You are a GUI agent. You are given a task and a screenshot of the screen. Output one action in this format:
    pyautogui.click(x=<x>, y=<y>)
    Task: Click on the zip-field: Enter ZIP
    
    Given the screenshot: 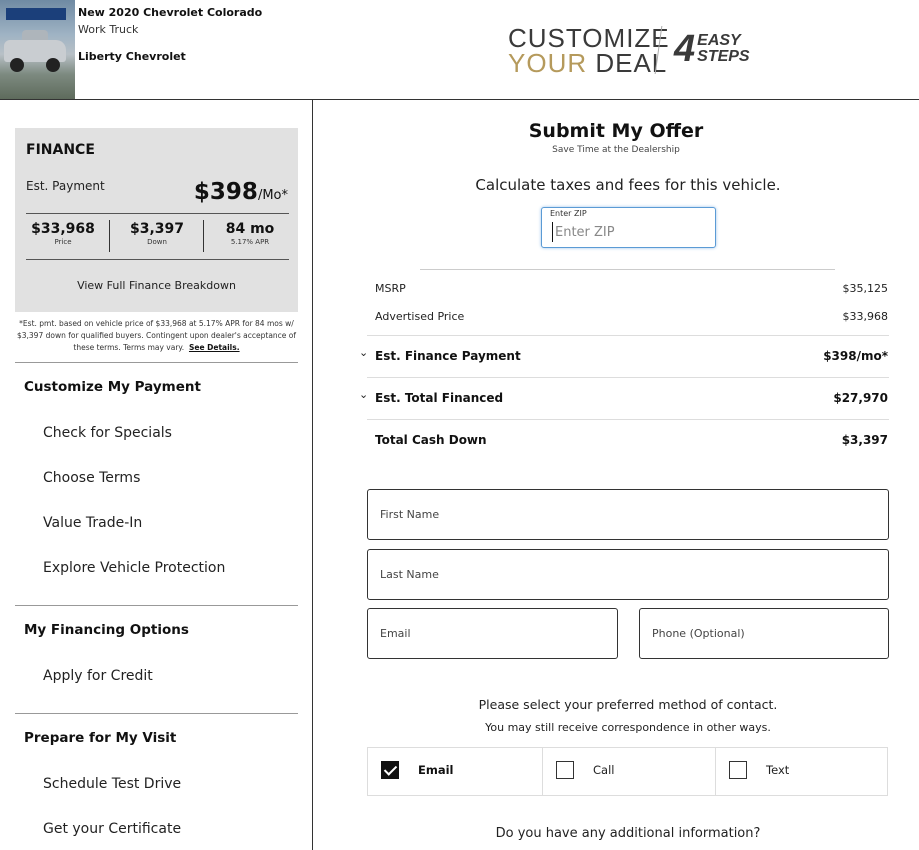 What is the action you would take?
    pyautogui.click(x=628, y=227)
    